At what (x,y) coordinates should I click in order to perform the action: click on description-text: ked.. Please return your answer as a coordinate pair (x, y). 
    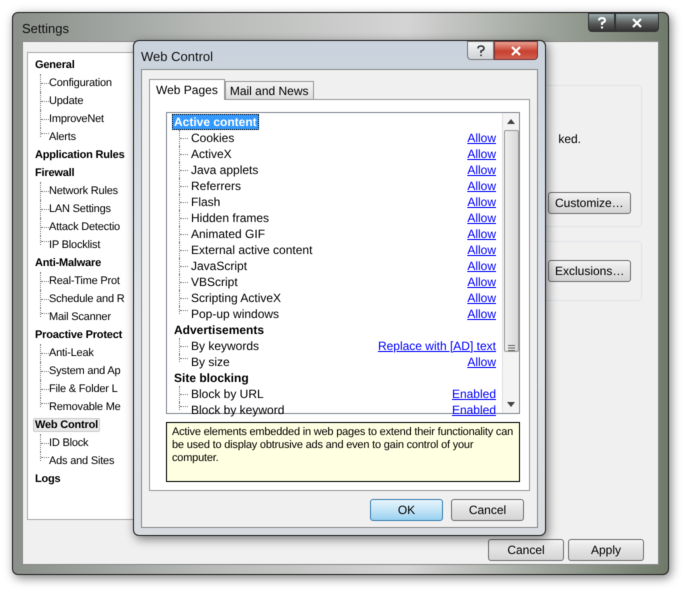
    Looking at the image, I should click on (569, 139).